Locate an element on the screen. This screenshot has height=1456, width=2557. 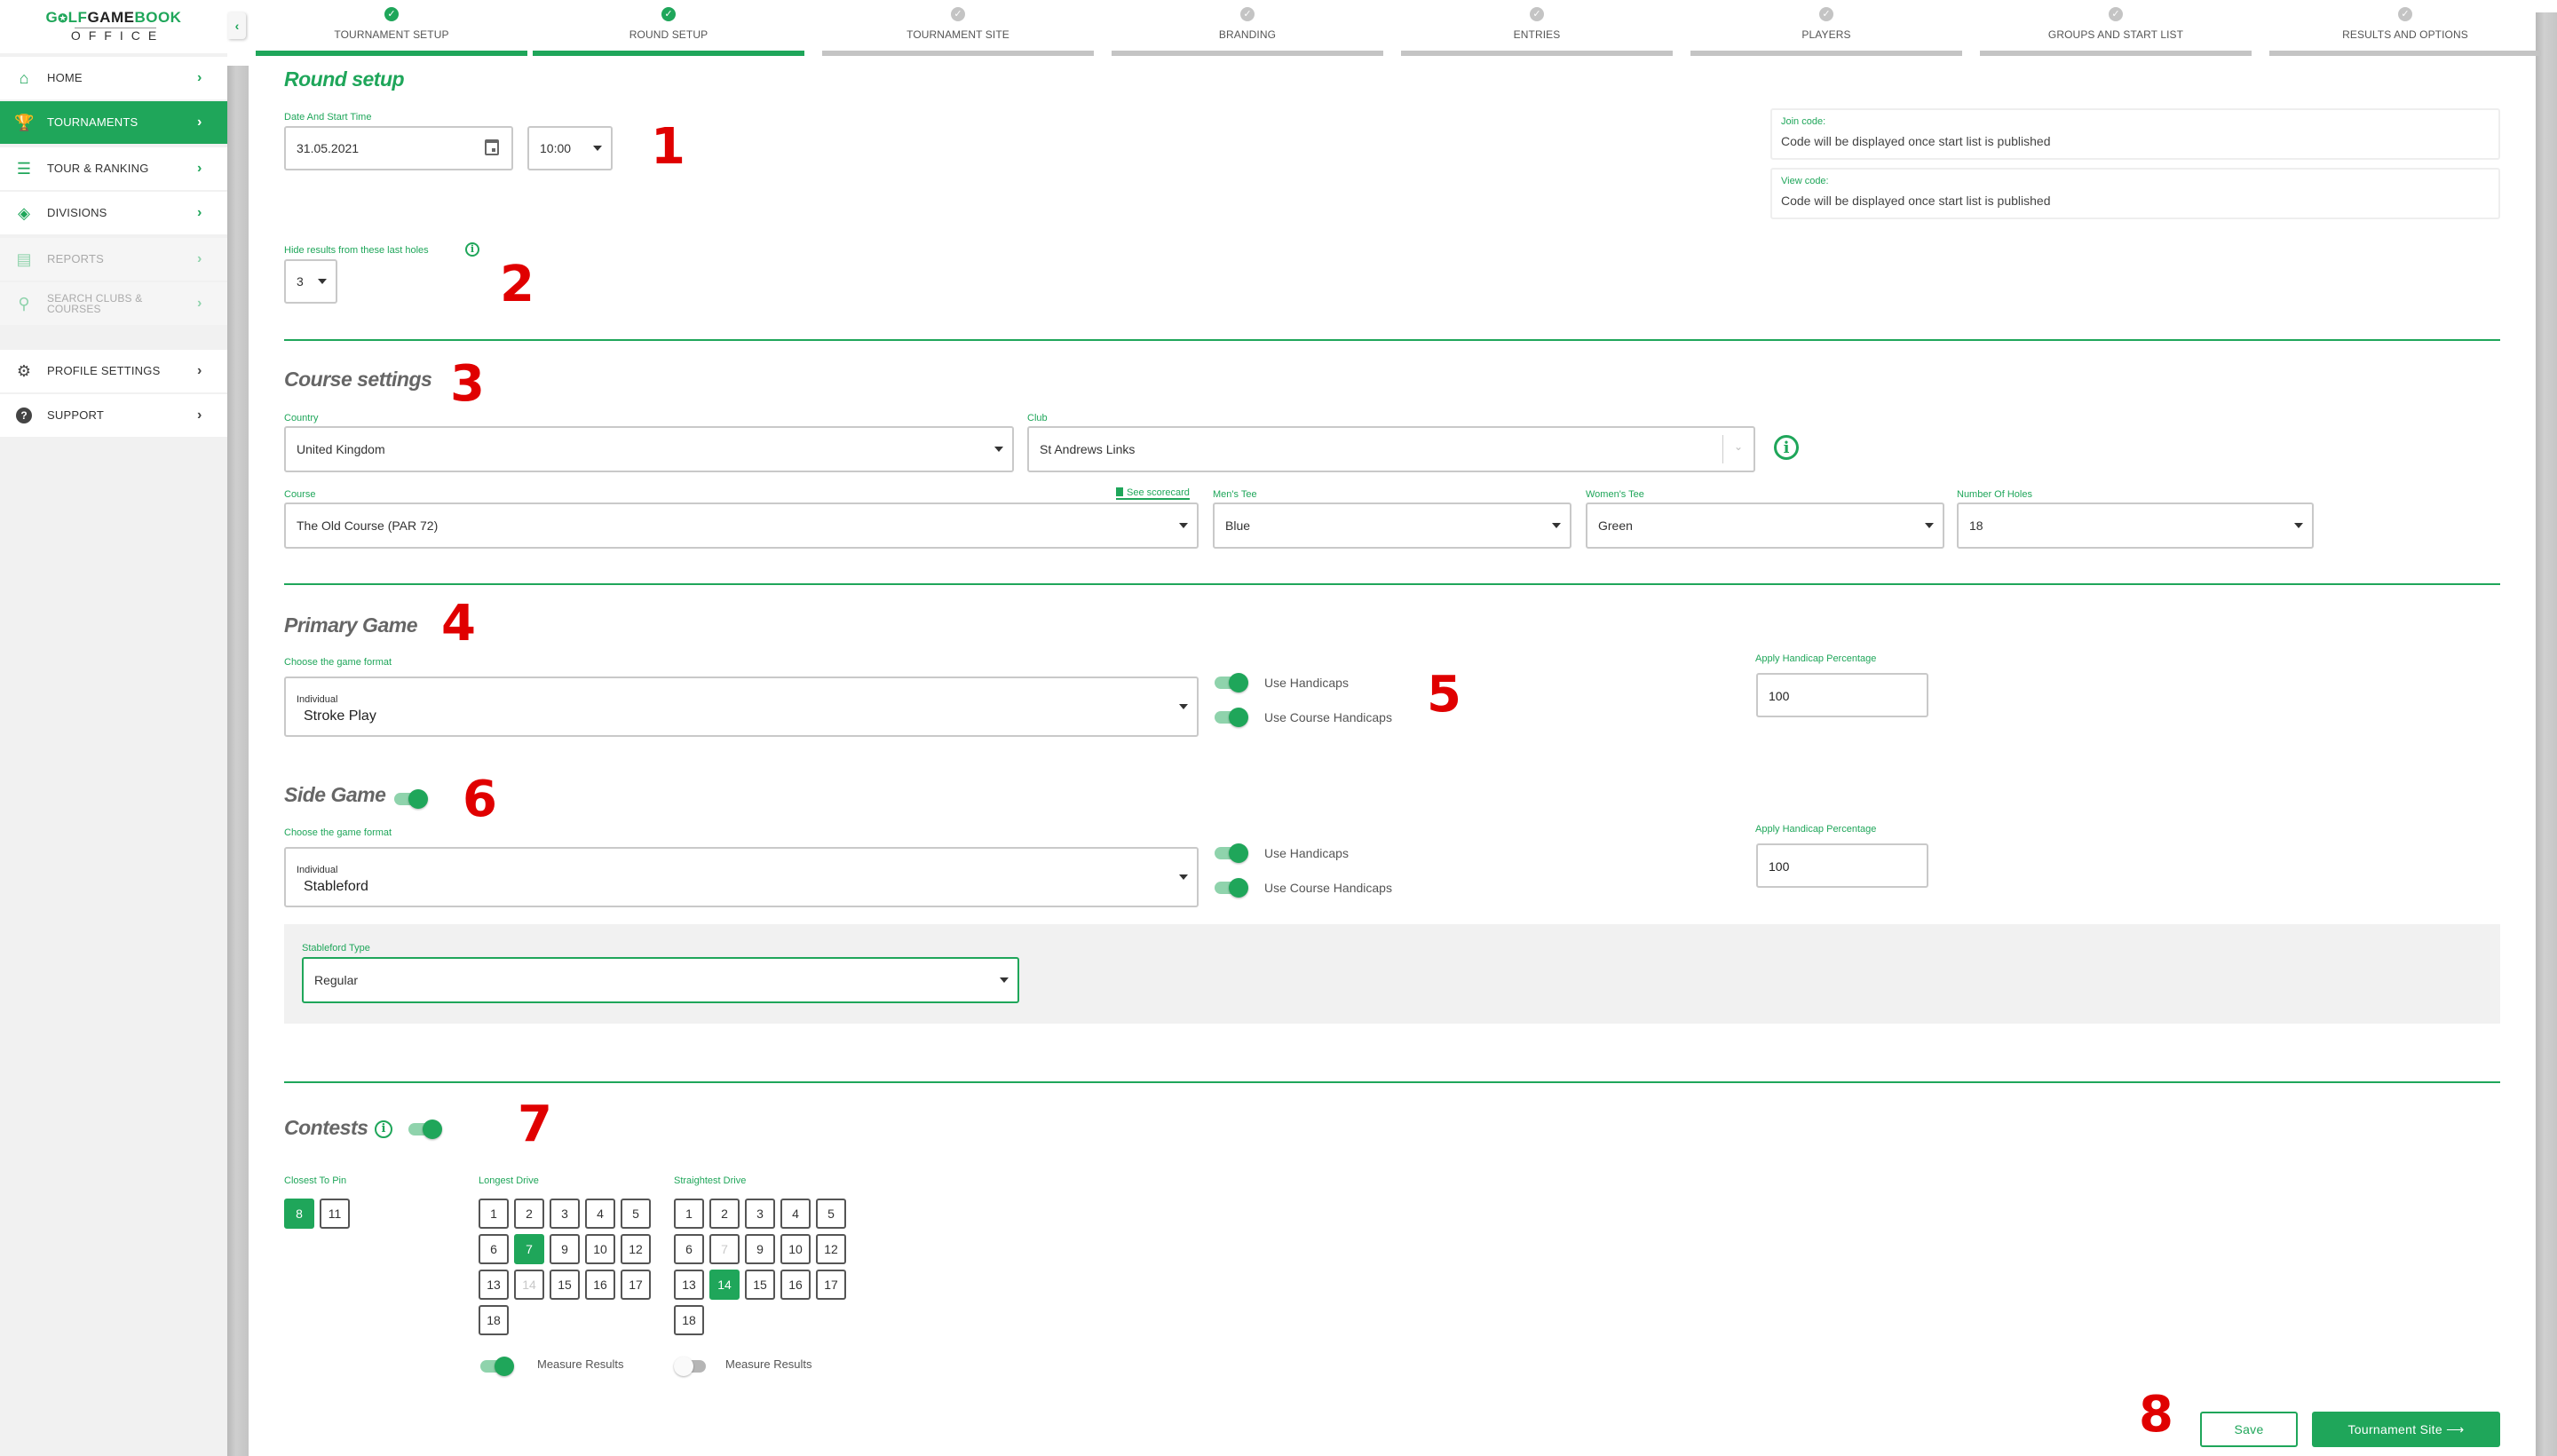
sidebar-item-tournaments: 🏆 TOURNAMENTS › is located at coordinates (113, 122).